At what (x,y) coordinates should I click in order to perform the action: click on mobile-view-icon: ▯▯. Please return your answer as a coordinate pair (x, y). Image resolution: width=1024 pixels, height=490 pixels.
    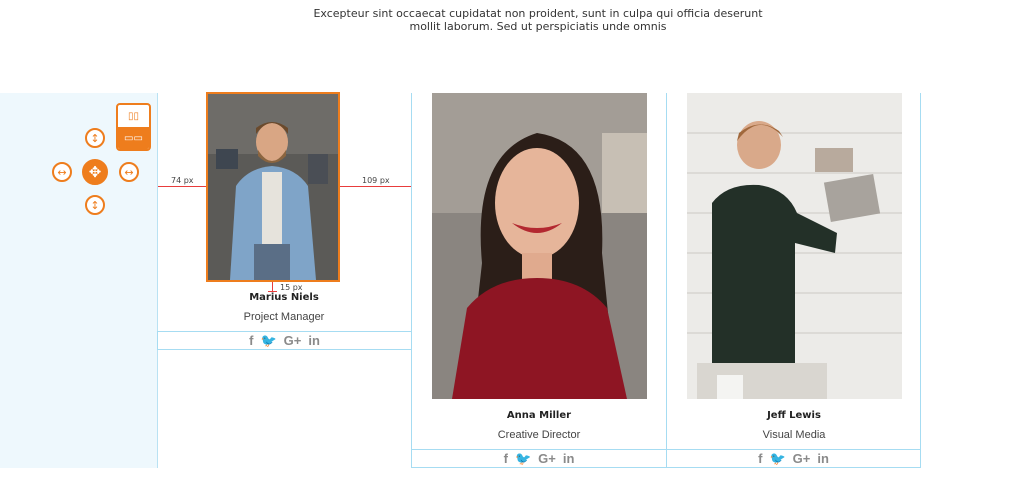
    Looking at the image, I should click on (133, 116).